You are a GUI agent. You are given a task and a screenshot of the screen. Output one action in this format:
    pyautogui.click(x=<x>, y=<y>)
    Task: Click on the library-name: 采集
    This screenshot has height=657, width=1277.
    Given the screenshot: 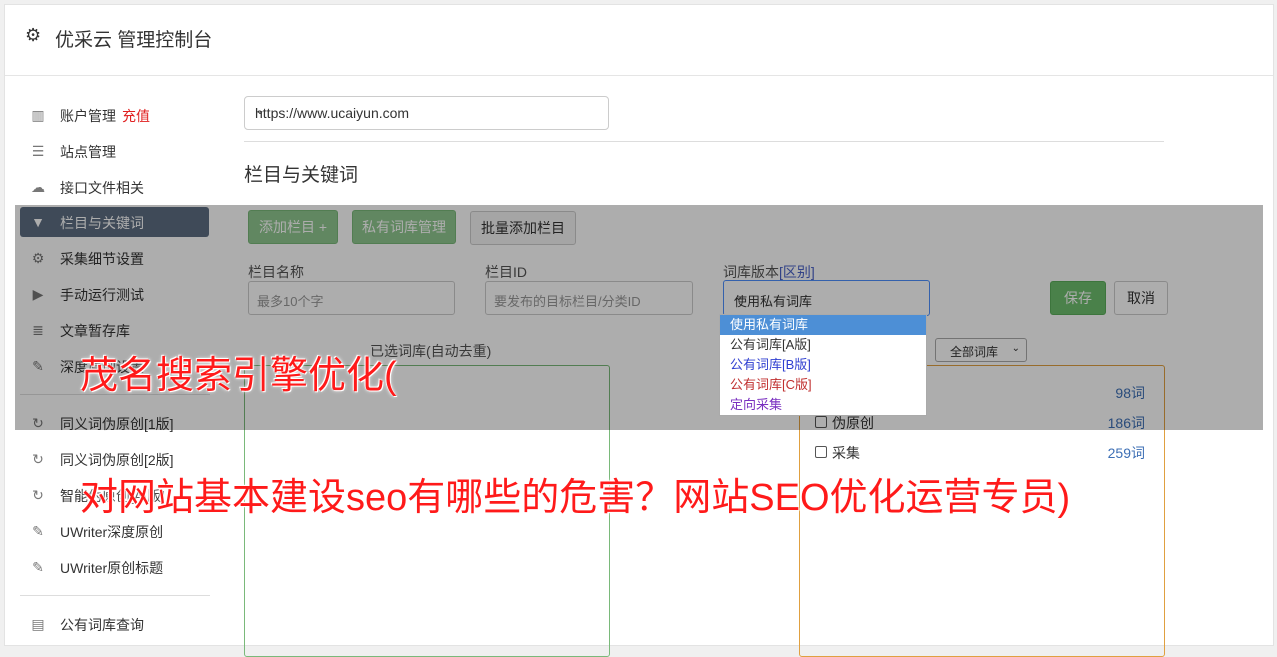 What is the action you would take?
    pyautogui.click(x=846, y=453)
    